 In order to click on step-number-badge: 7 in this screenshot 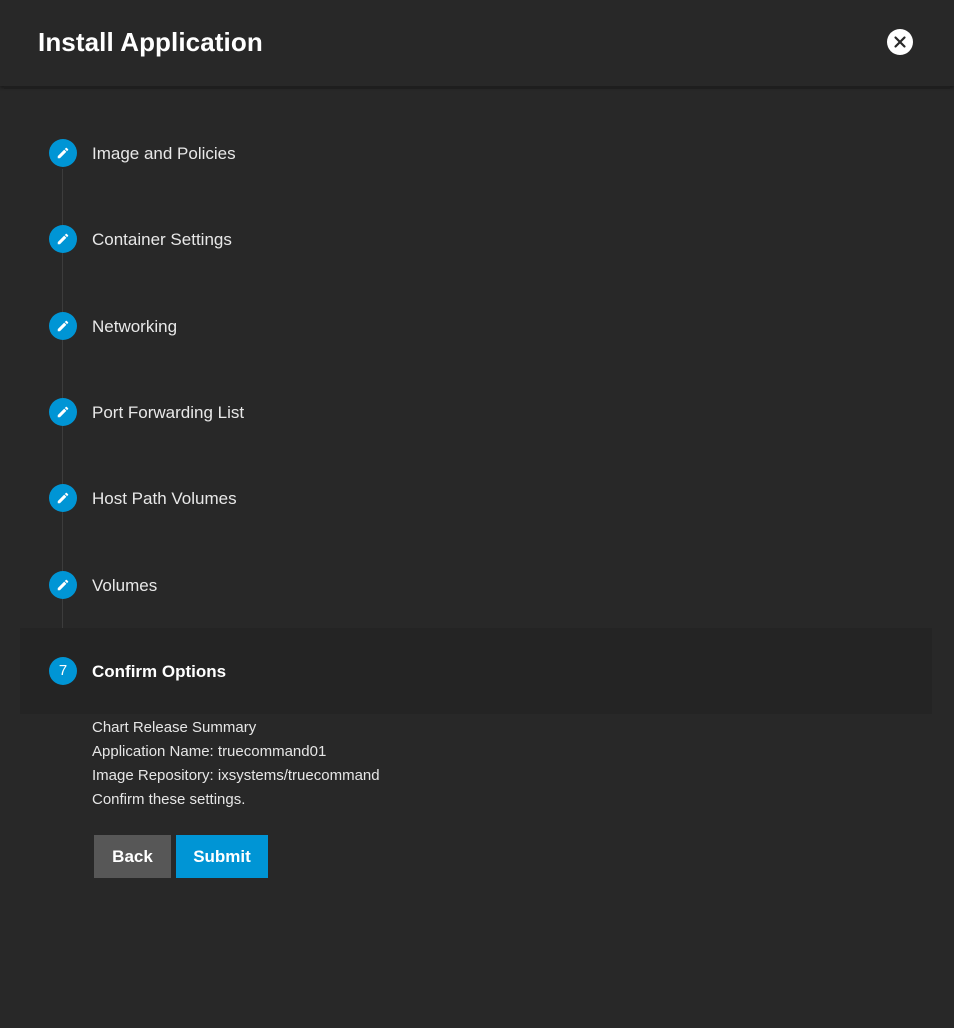, I will do `click(63, 671)`.